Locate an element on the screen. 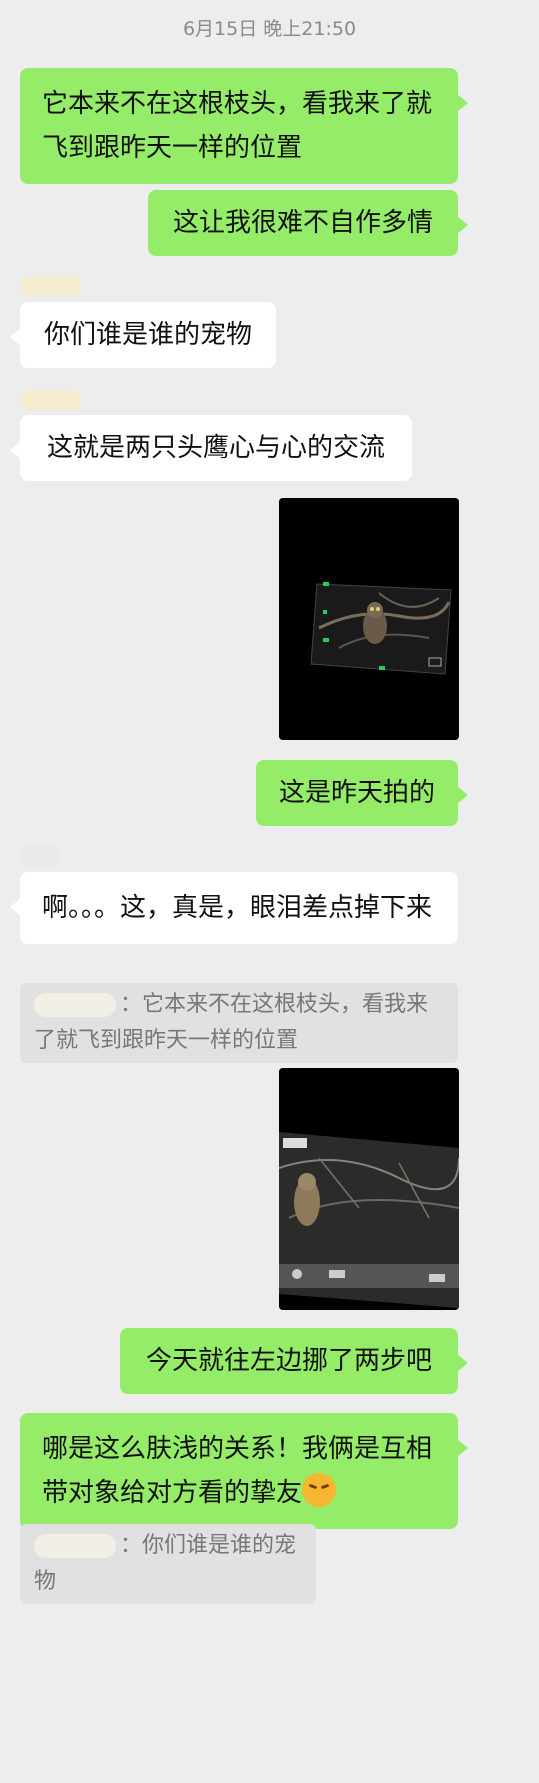  quoted-message: ：你们谁是谁的宠物 is located at coordinates (168, 1564).